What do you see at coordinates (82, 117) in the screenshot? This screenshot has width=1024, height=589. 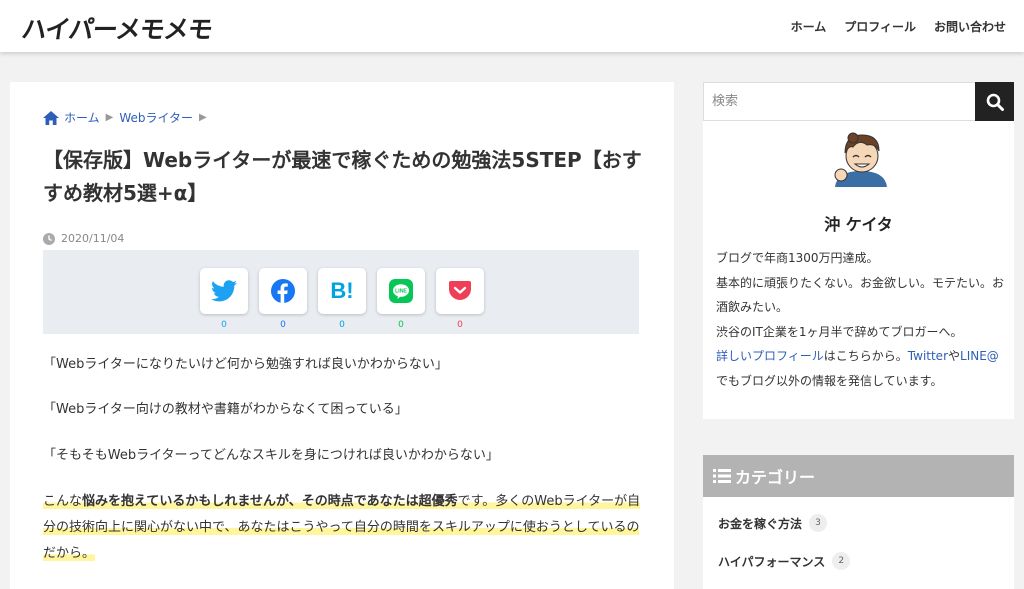 I see `breadcrumb-home: ホーム` at bounding box center [82, 117].